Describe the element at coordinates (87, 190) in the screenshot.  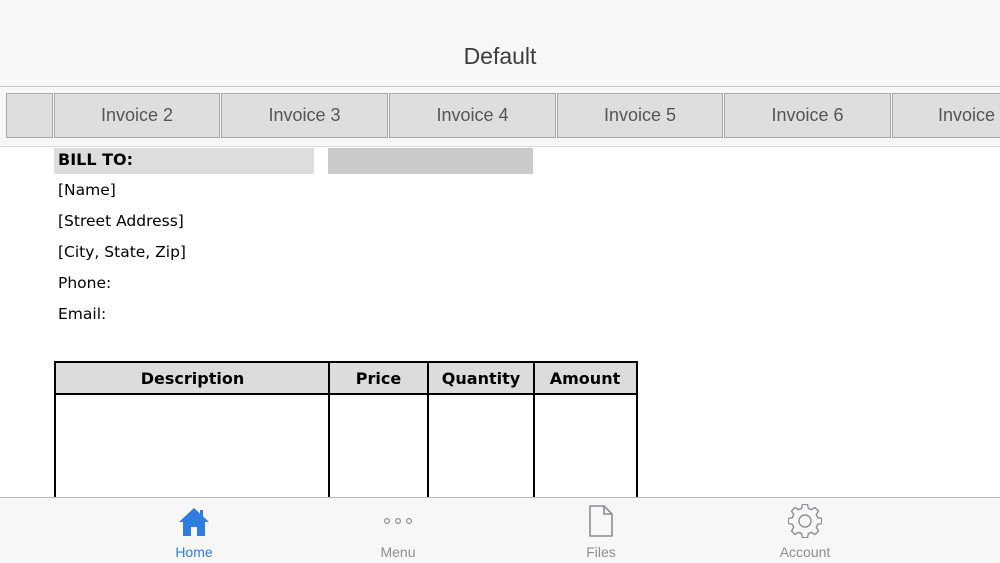
I see `bill-to-name: [Name]` at that location.